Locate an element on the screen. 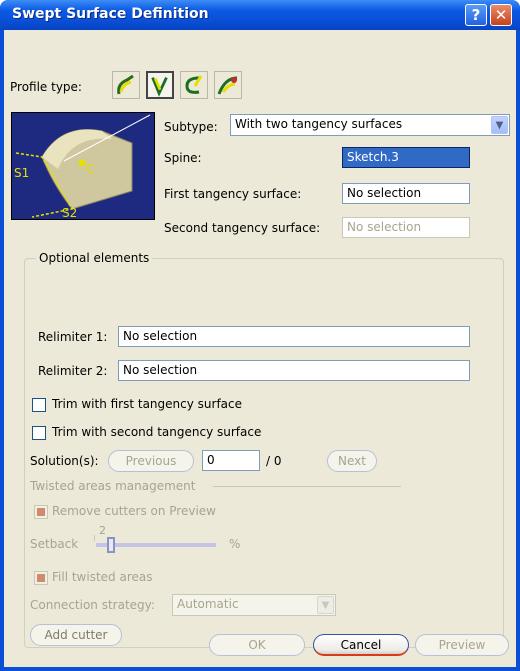  connection-strategy-select: Automatic ▼ is located at coordinates (254, 605).